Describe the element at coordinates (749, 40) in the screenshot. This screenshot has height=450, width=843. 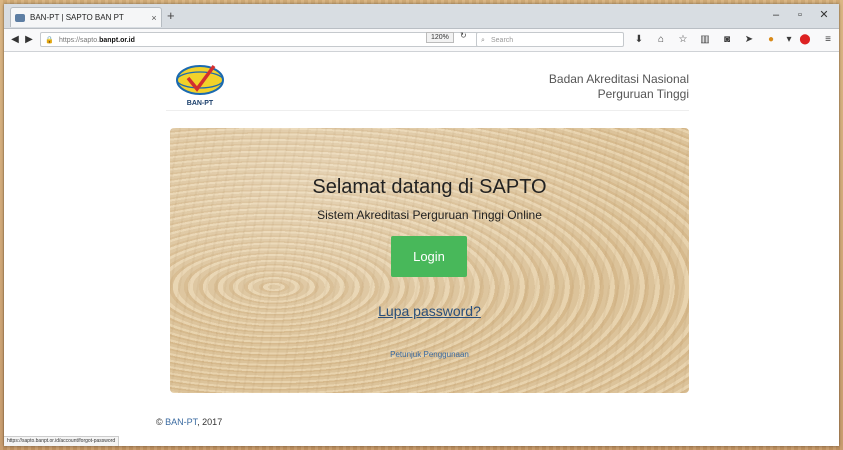
I see `send-icon: ➤` at that location.